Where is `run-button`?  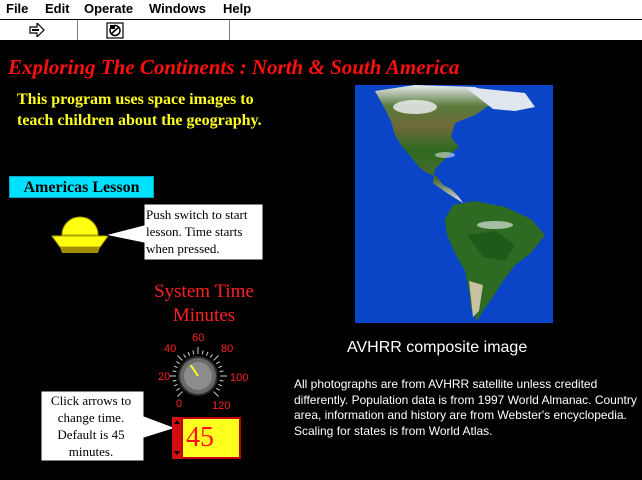 run-button is located at coordinates (37, 30).